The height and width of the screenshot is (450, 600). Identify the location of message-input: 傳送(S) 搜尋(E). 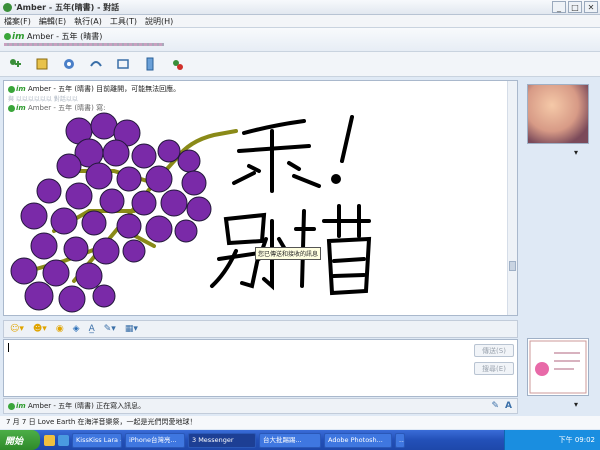
(260, 368).